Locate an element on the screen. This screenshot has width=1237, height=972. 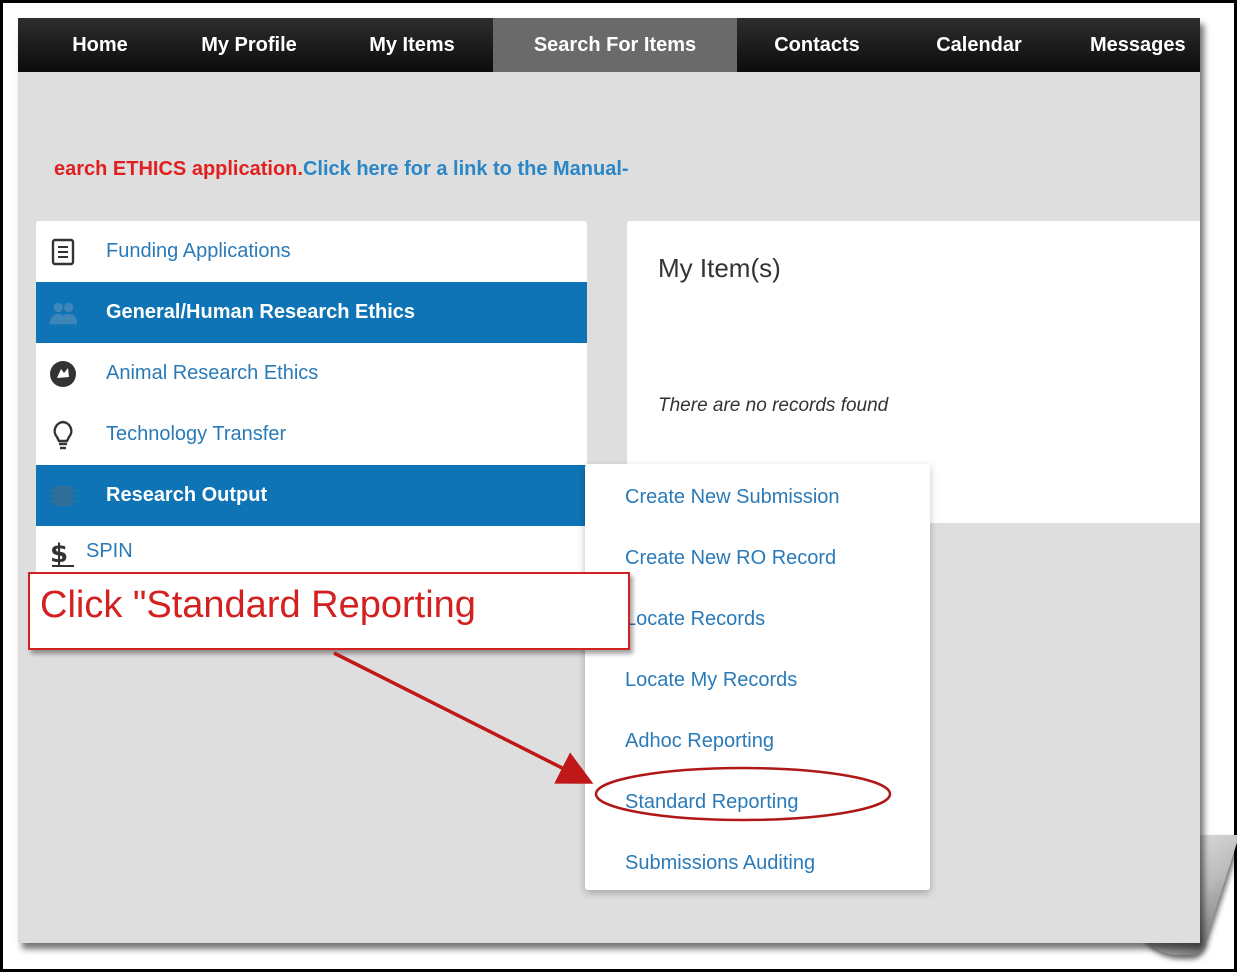
annotation-arrow is located at coordinates (463, 717).